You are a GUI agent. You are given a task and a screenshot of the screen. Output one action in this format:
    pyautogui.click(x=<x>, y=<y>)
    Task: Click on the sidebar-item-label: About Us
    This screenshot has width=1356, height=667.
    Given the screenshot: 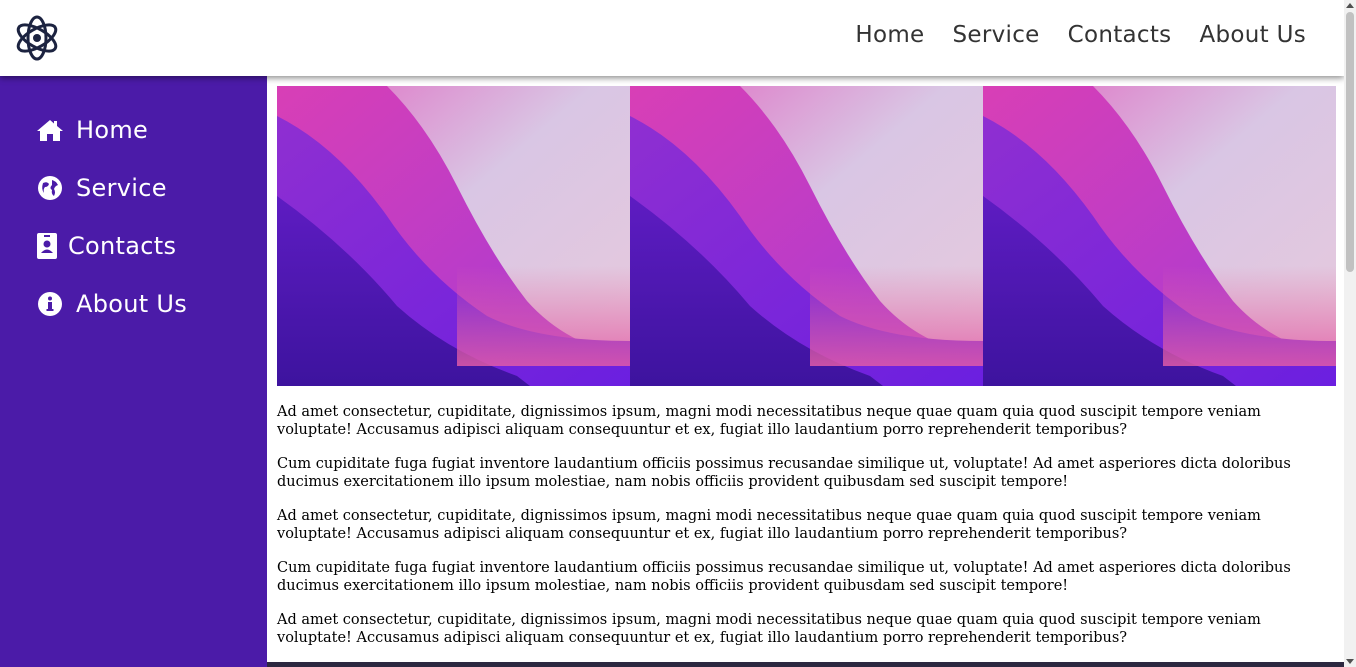 What is the action you would take?
    pyautogui.click(x=132, y=304)
    